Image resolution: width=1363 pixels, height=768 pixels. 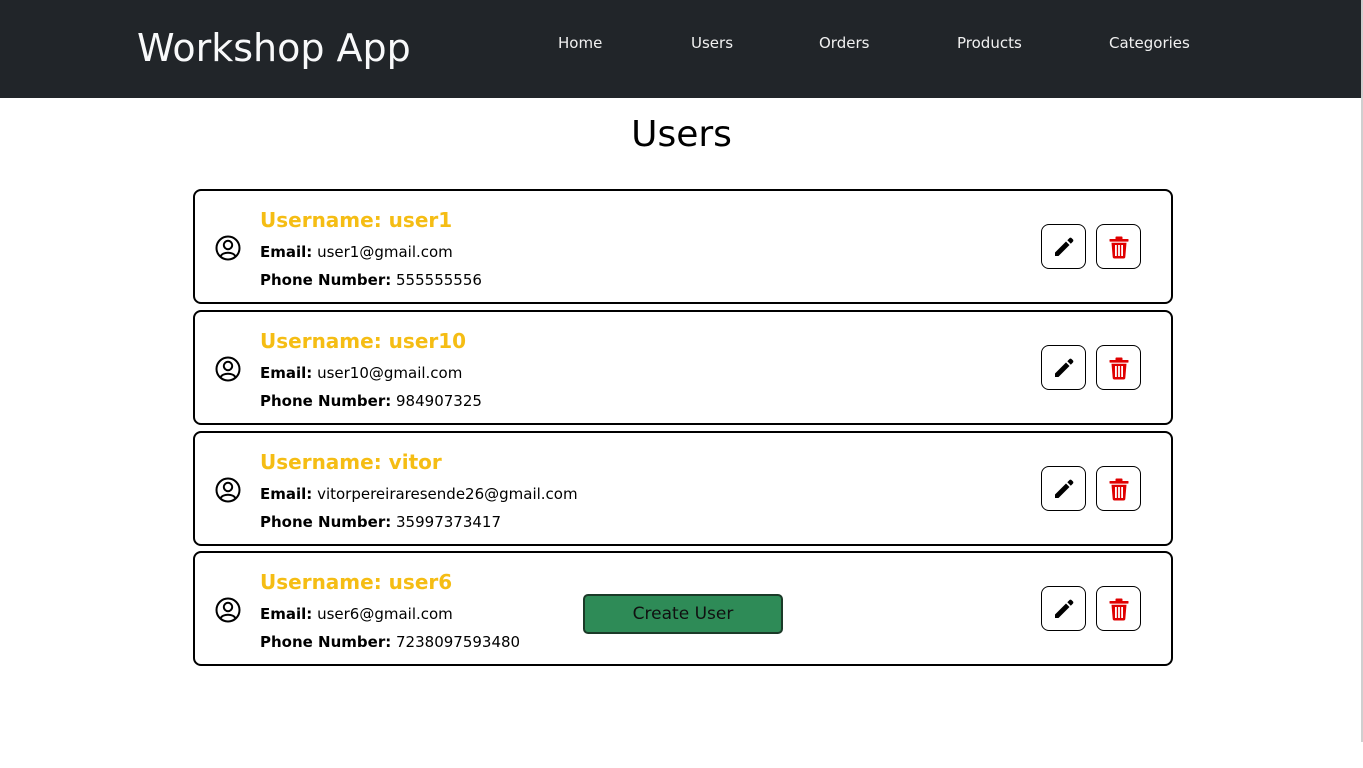 I want to click on page-title: Users, so click(x=681, y=134).